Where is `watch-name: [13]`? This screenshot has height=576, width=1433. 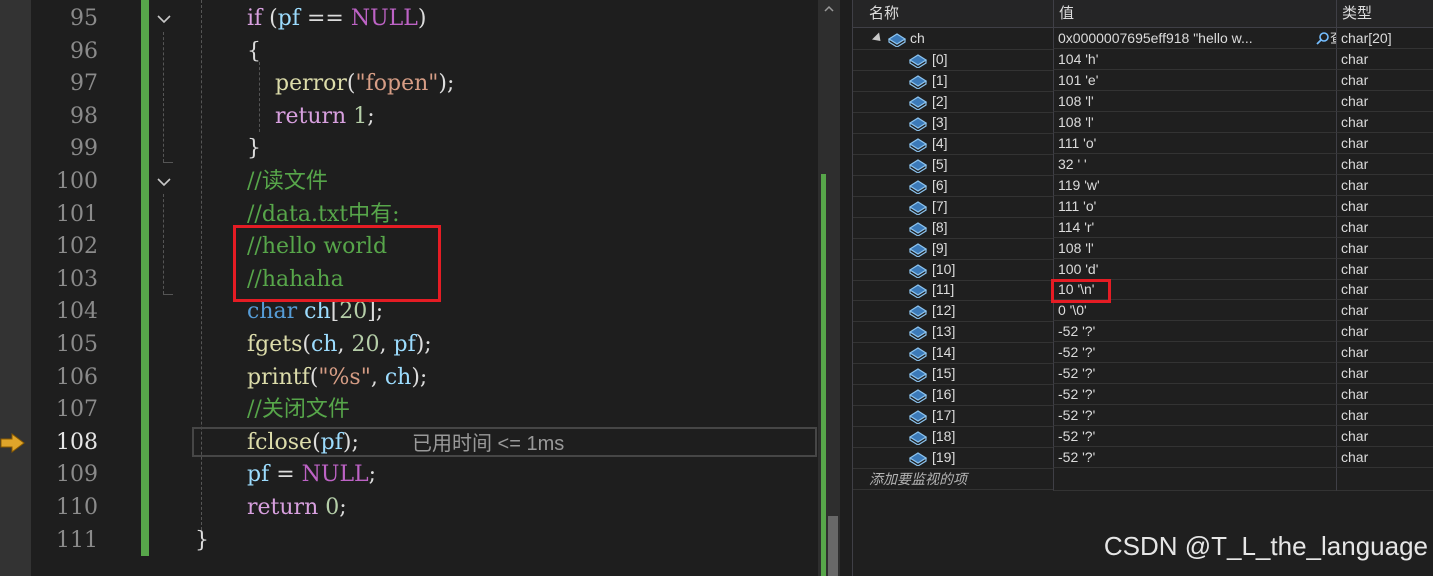
watch-name: [13] is located at coordinates (944, 331).